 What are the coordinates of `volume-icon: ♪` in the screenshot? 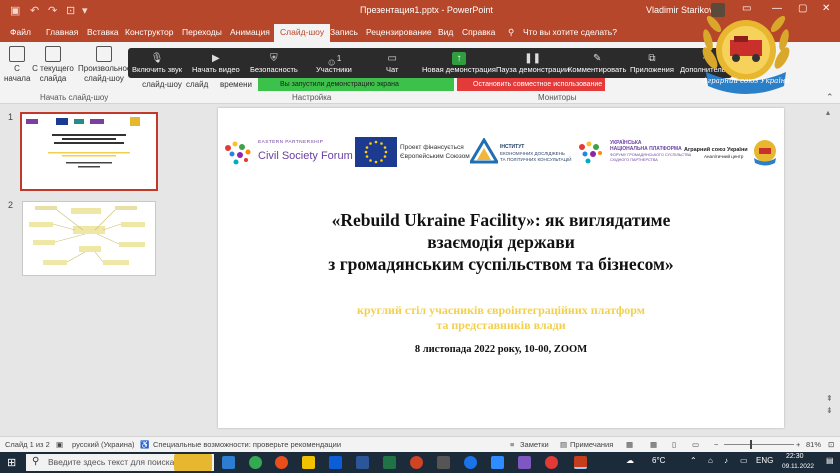 It's located at (726, 460).